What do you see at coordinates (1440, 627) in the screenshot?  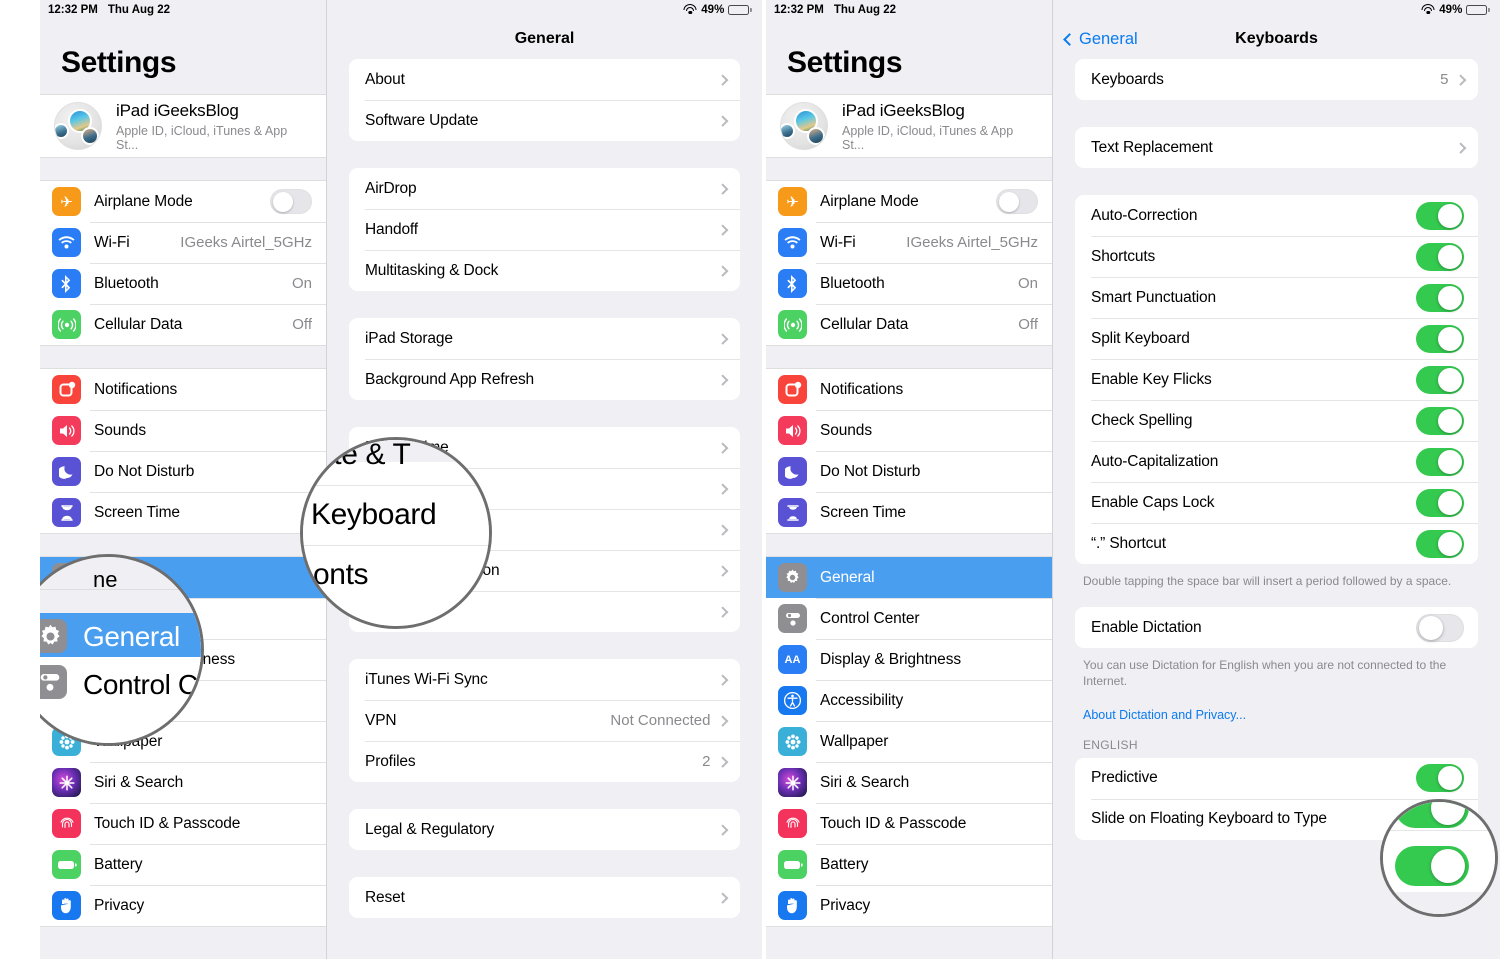 I see `enable-dictation-toggle` at bounding box center [1440, 627].